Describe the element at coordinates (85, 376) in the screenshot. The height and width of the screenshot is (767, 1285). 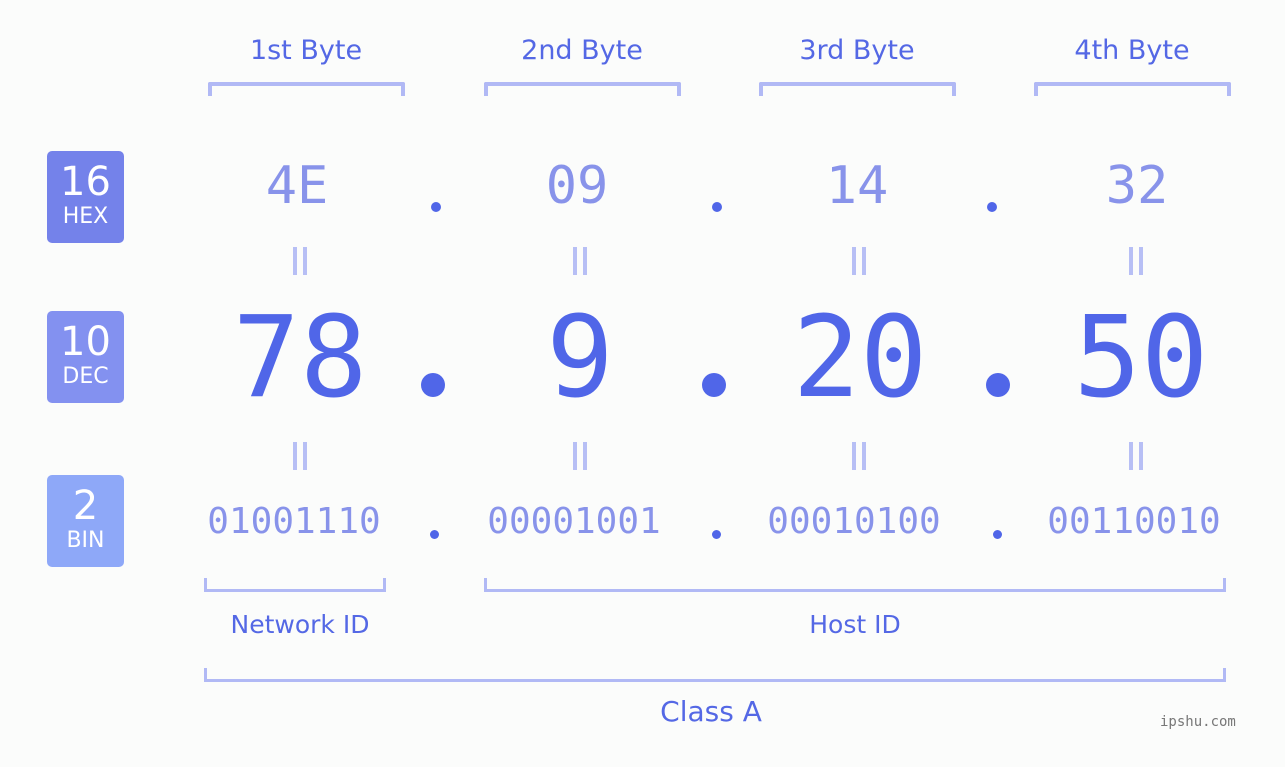
I see `dec-base-label: DEC` at that location.